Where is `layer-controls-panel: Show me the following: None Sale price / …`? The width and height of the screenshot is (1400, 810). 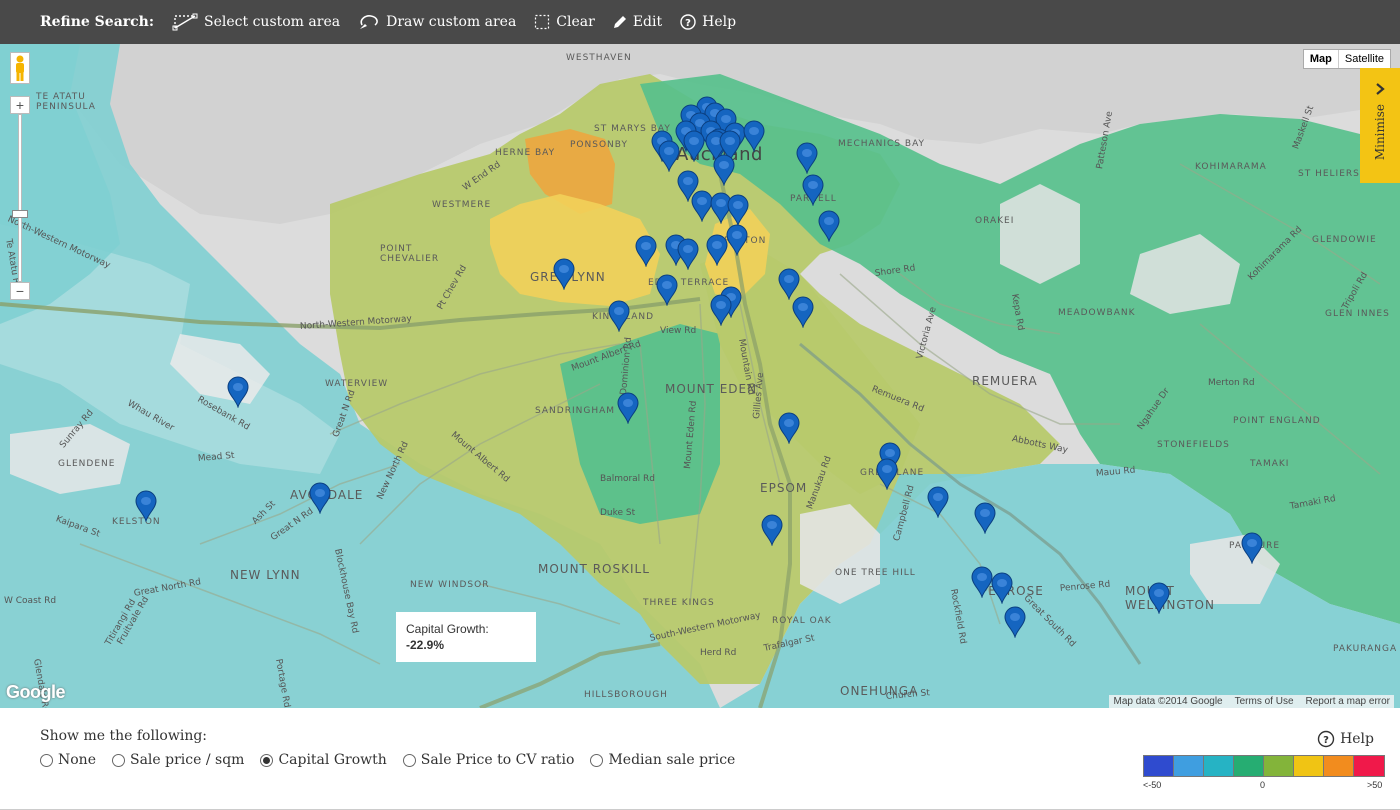 layer-controls-panel: Show me the following: None Sale price / … is located at coordinates (700, 759).